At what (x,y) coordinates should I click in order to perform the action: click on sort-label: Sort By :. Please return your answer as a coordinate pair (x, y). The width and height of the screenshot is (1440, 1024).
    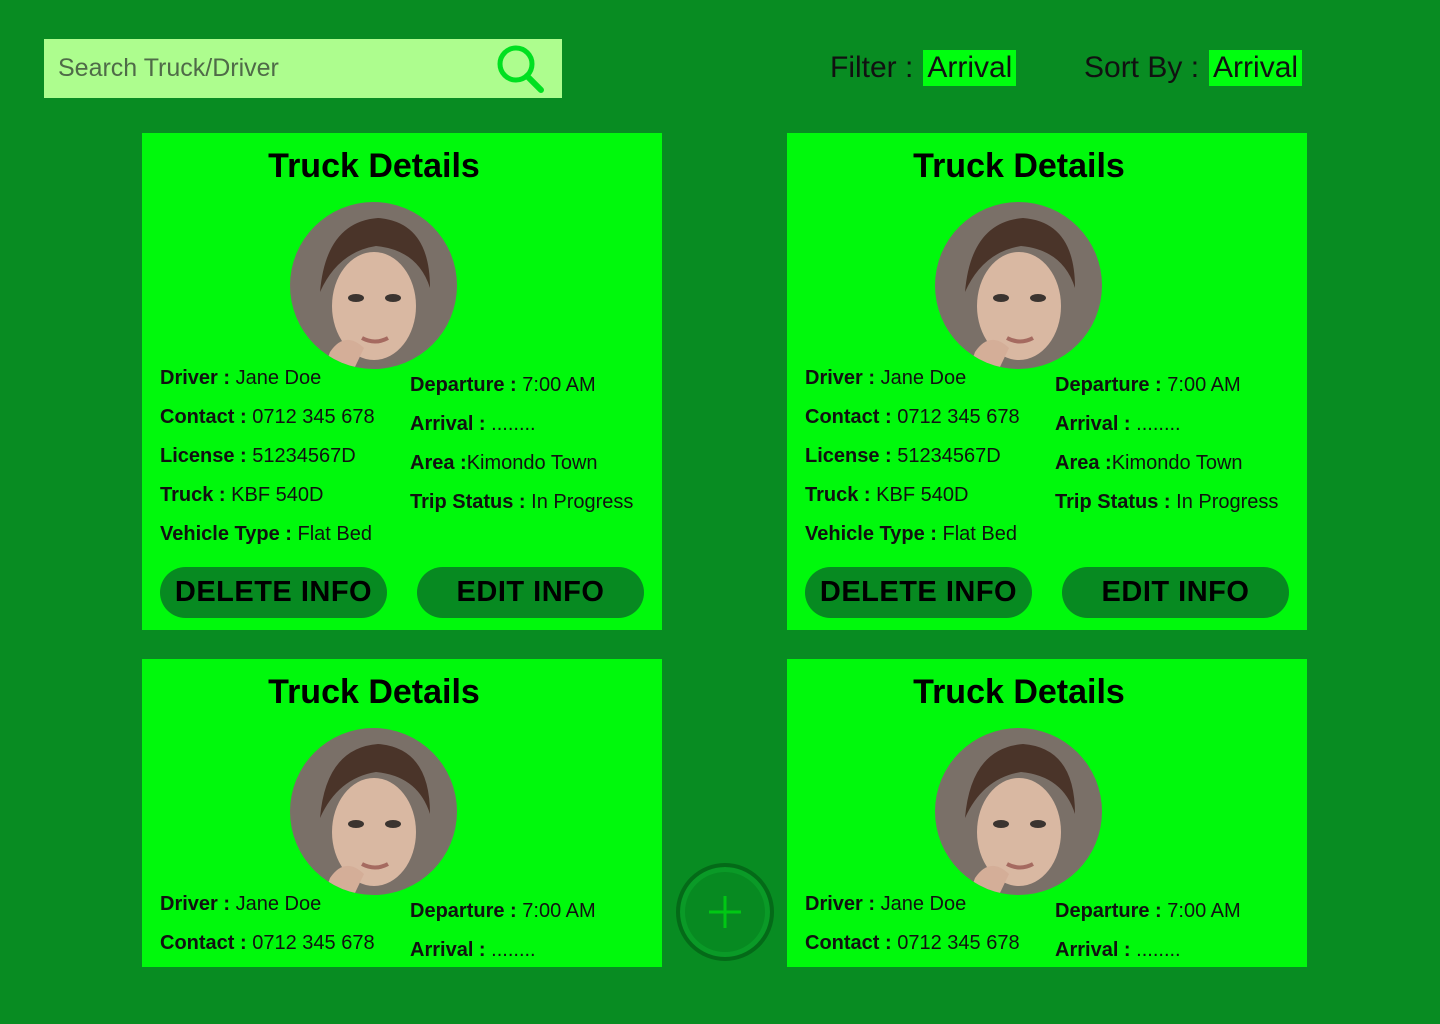
    Looking at the image, I should click on (1142, 67).